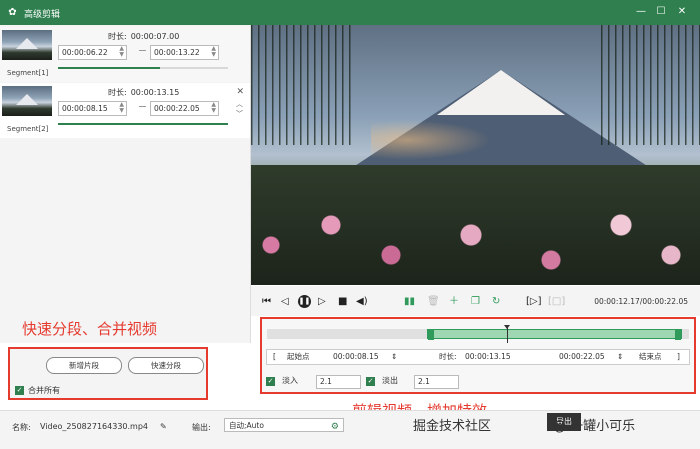  I want to click on quick-split-button: 快速分段, so click(166, 365).